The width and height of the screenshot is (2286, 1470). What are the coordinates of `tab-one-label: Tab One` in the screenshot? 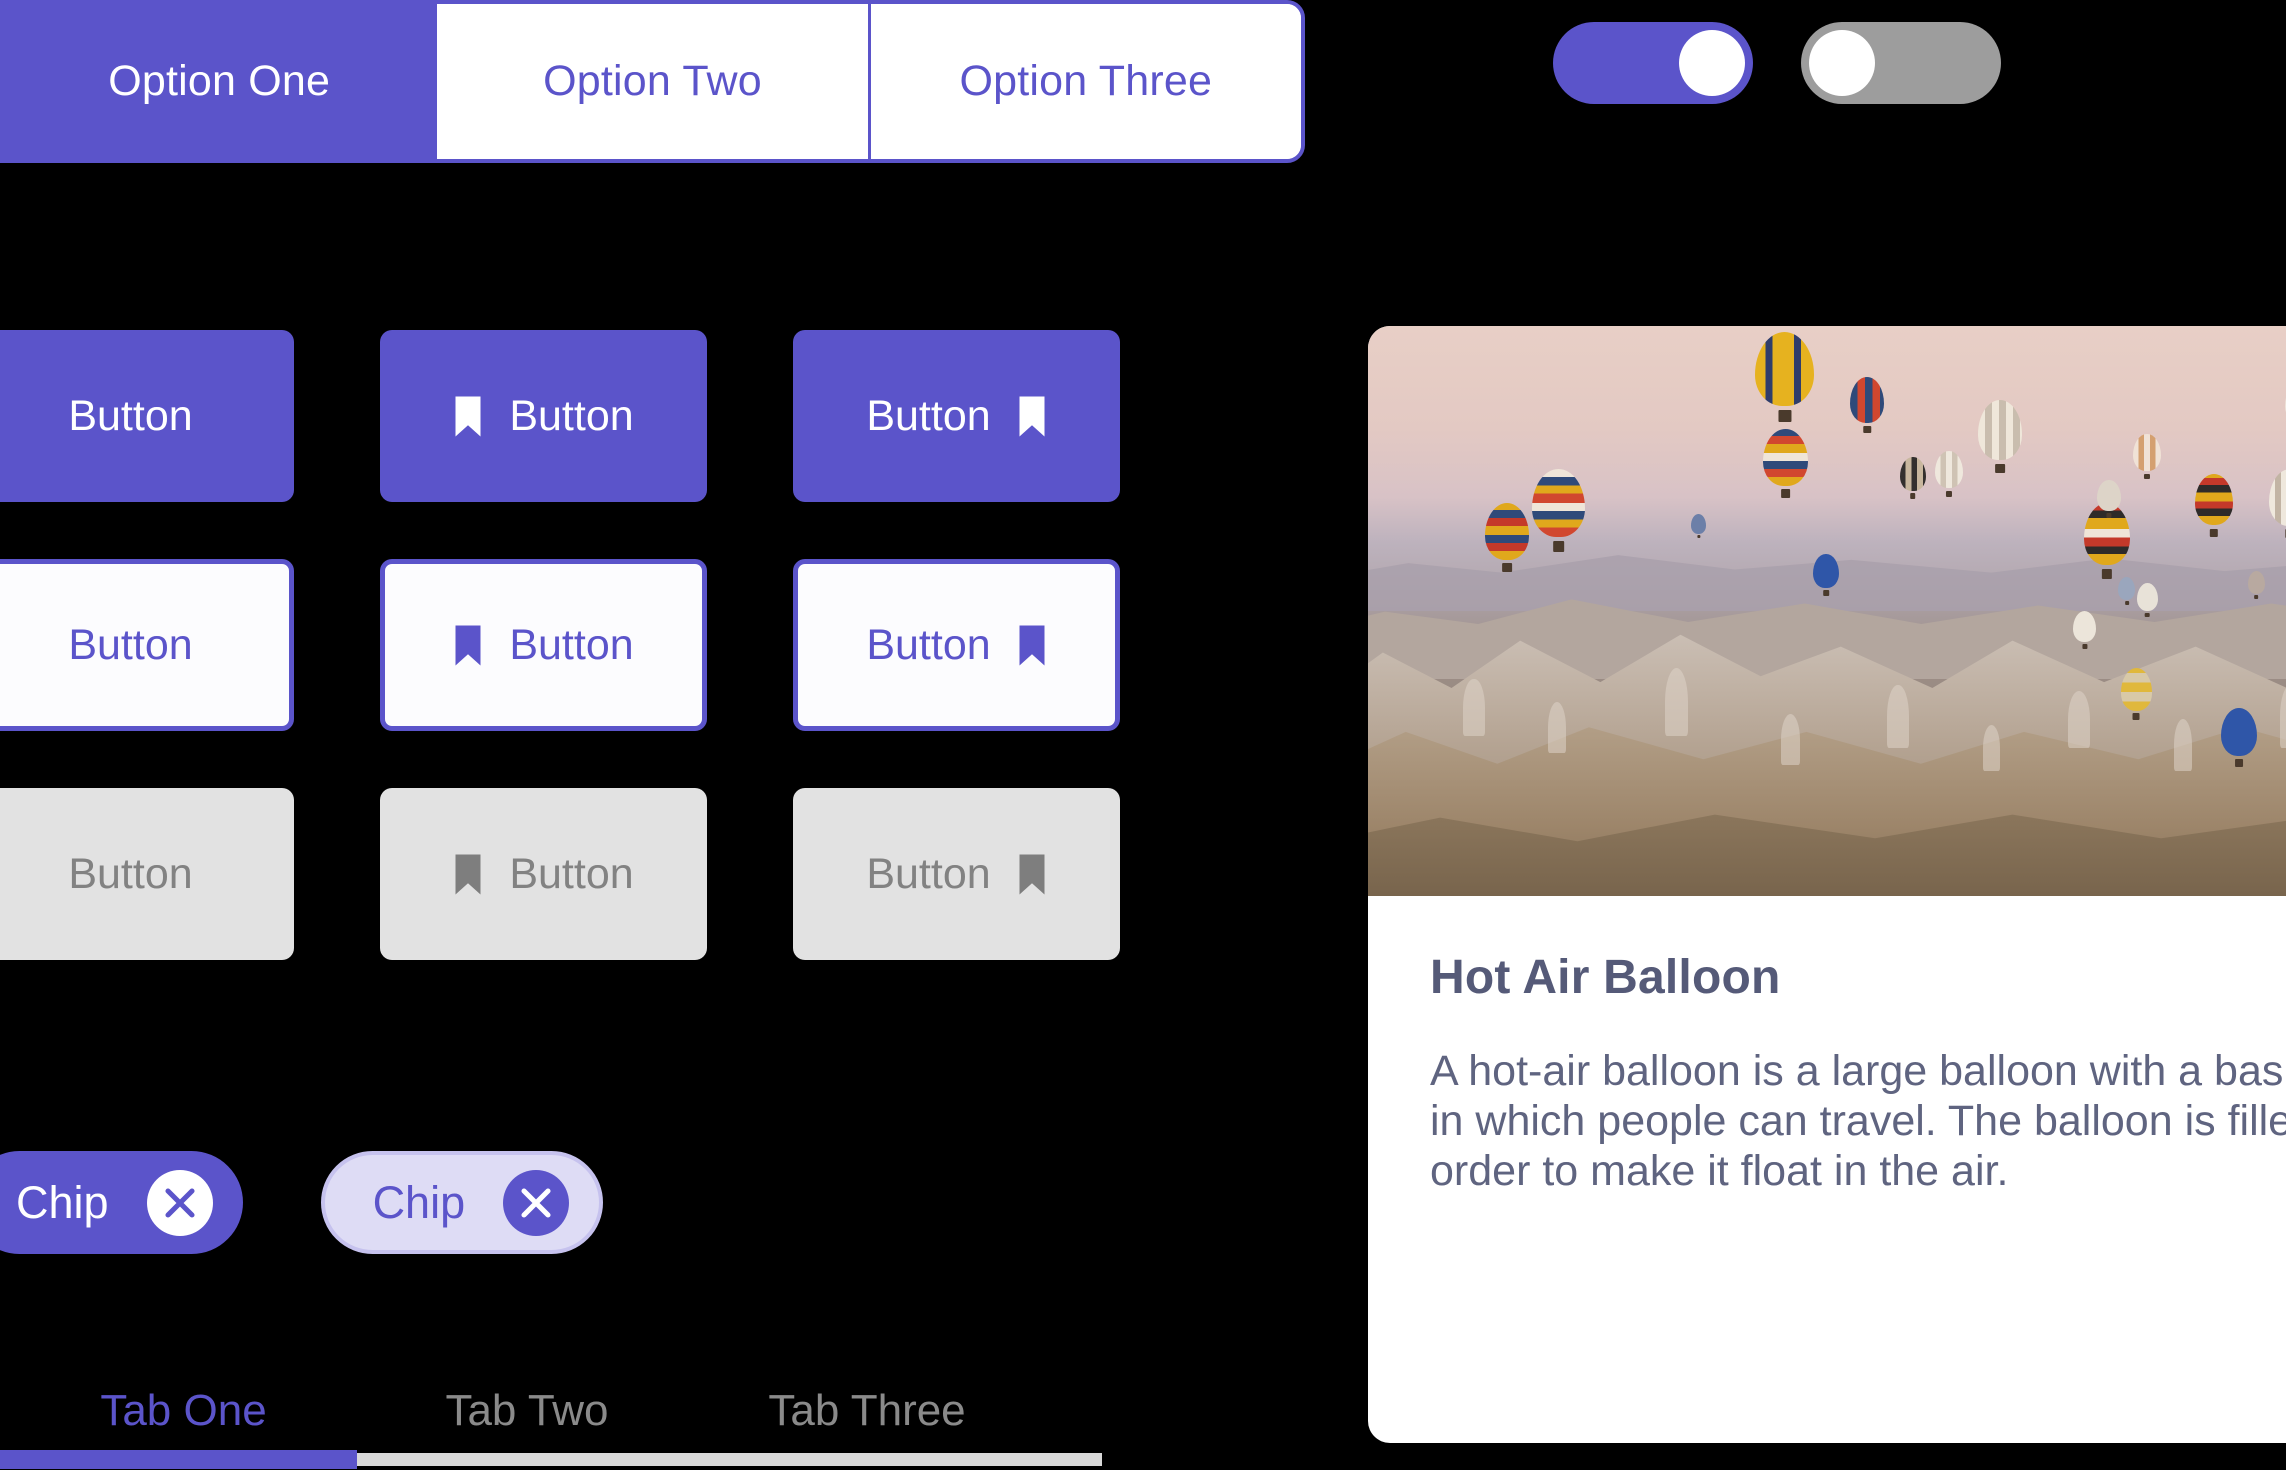 It's located at (183, 1410).